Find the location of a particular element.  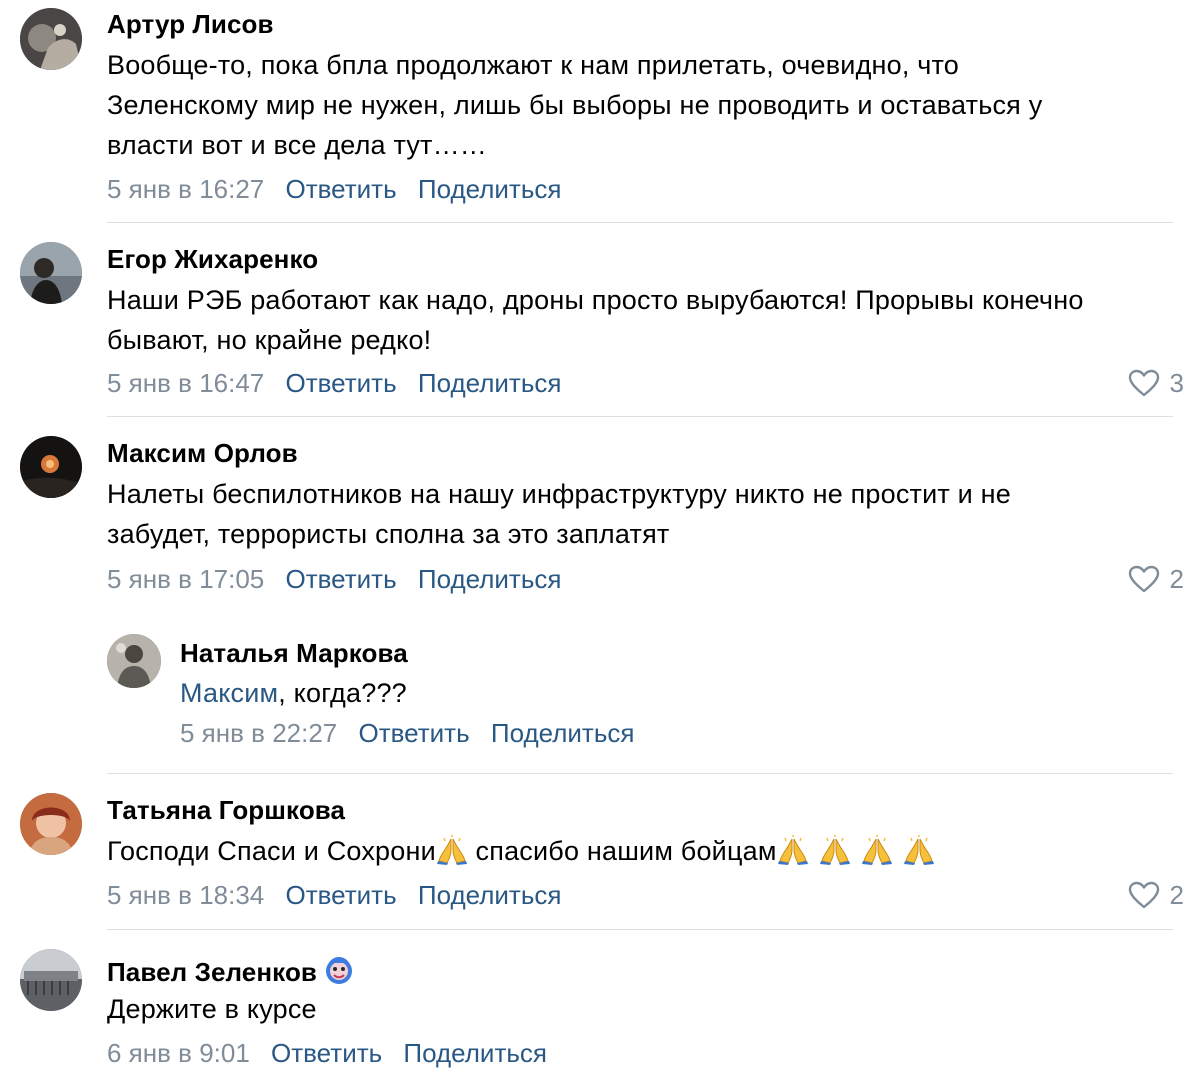

mention-link: Максим is located at coordinates (229, 693).